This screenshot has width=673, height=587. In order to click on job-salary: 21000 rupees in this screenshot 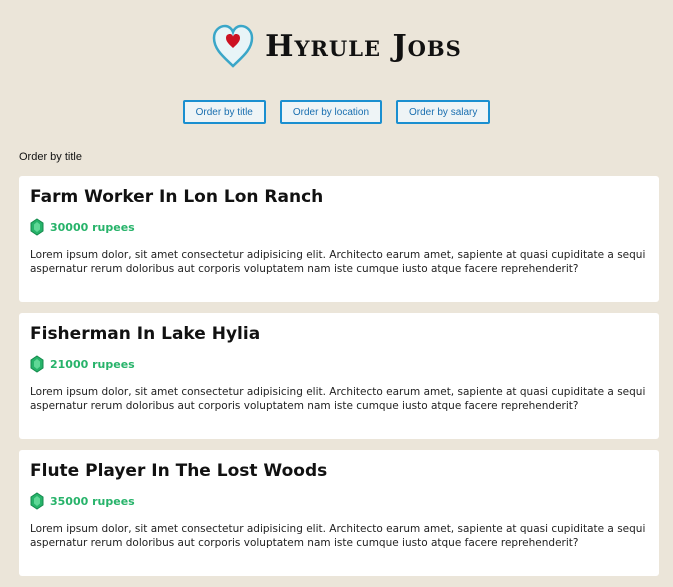, I will do `click(339, 364)`.